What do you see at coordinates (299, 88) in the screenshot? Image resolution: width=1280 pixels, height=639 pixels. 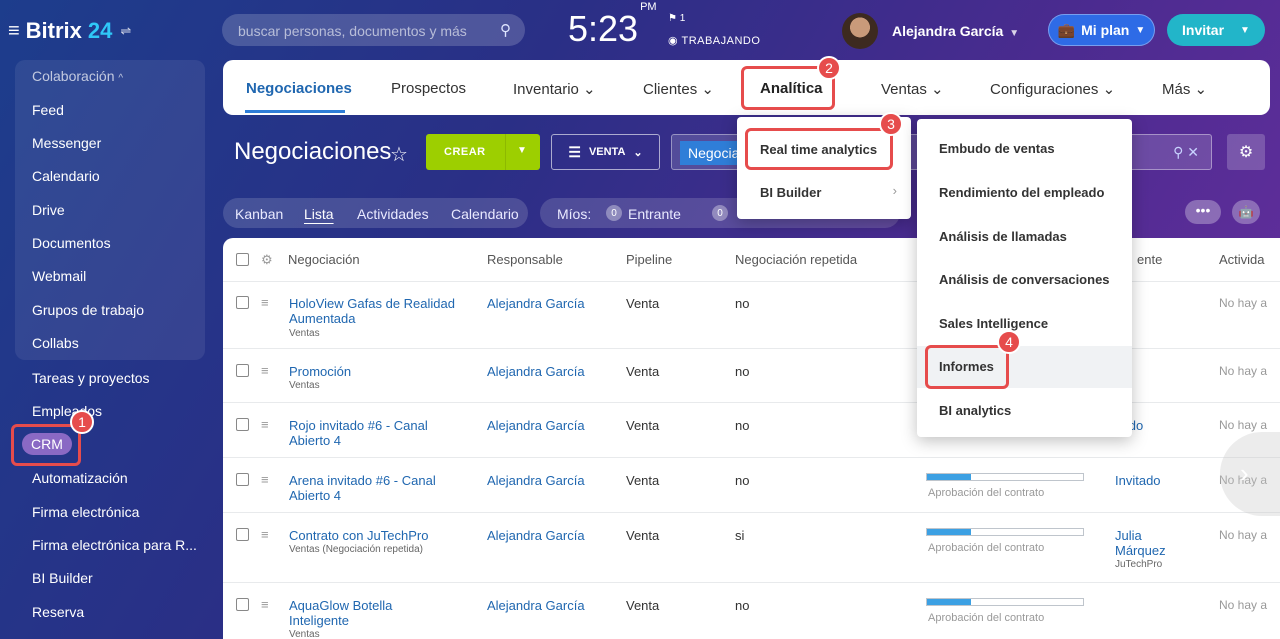 I see `tab-deals: Negociaciones` at bounding box center [299, 88].